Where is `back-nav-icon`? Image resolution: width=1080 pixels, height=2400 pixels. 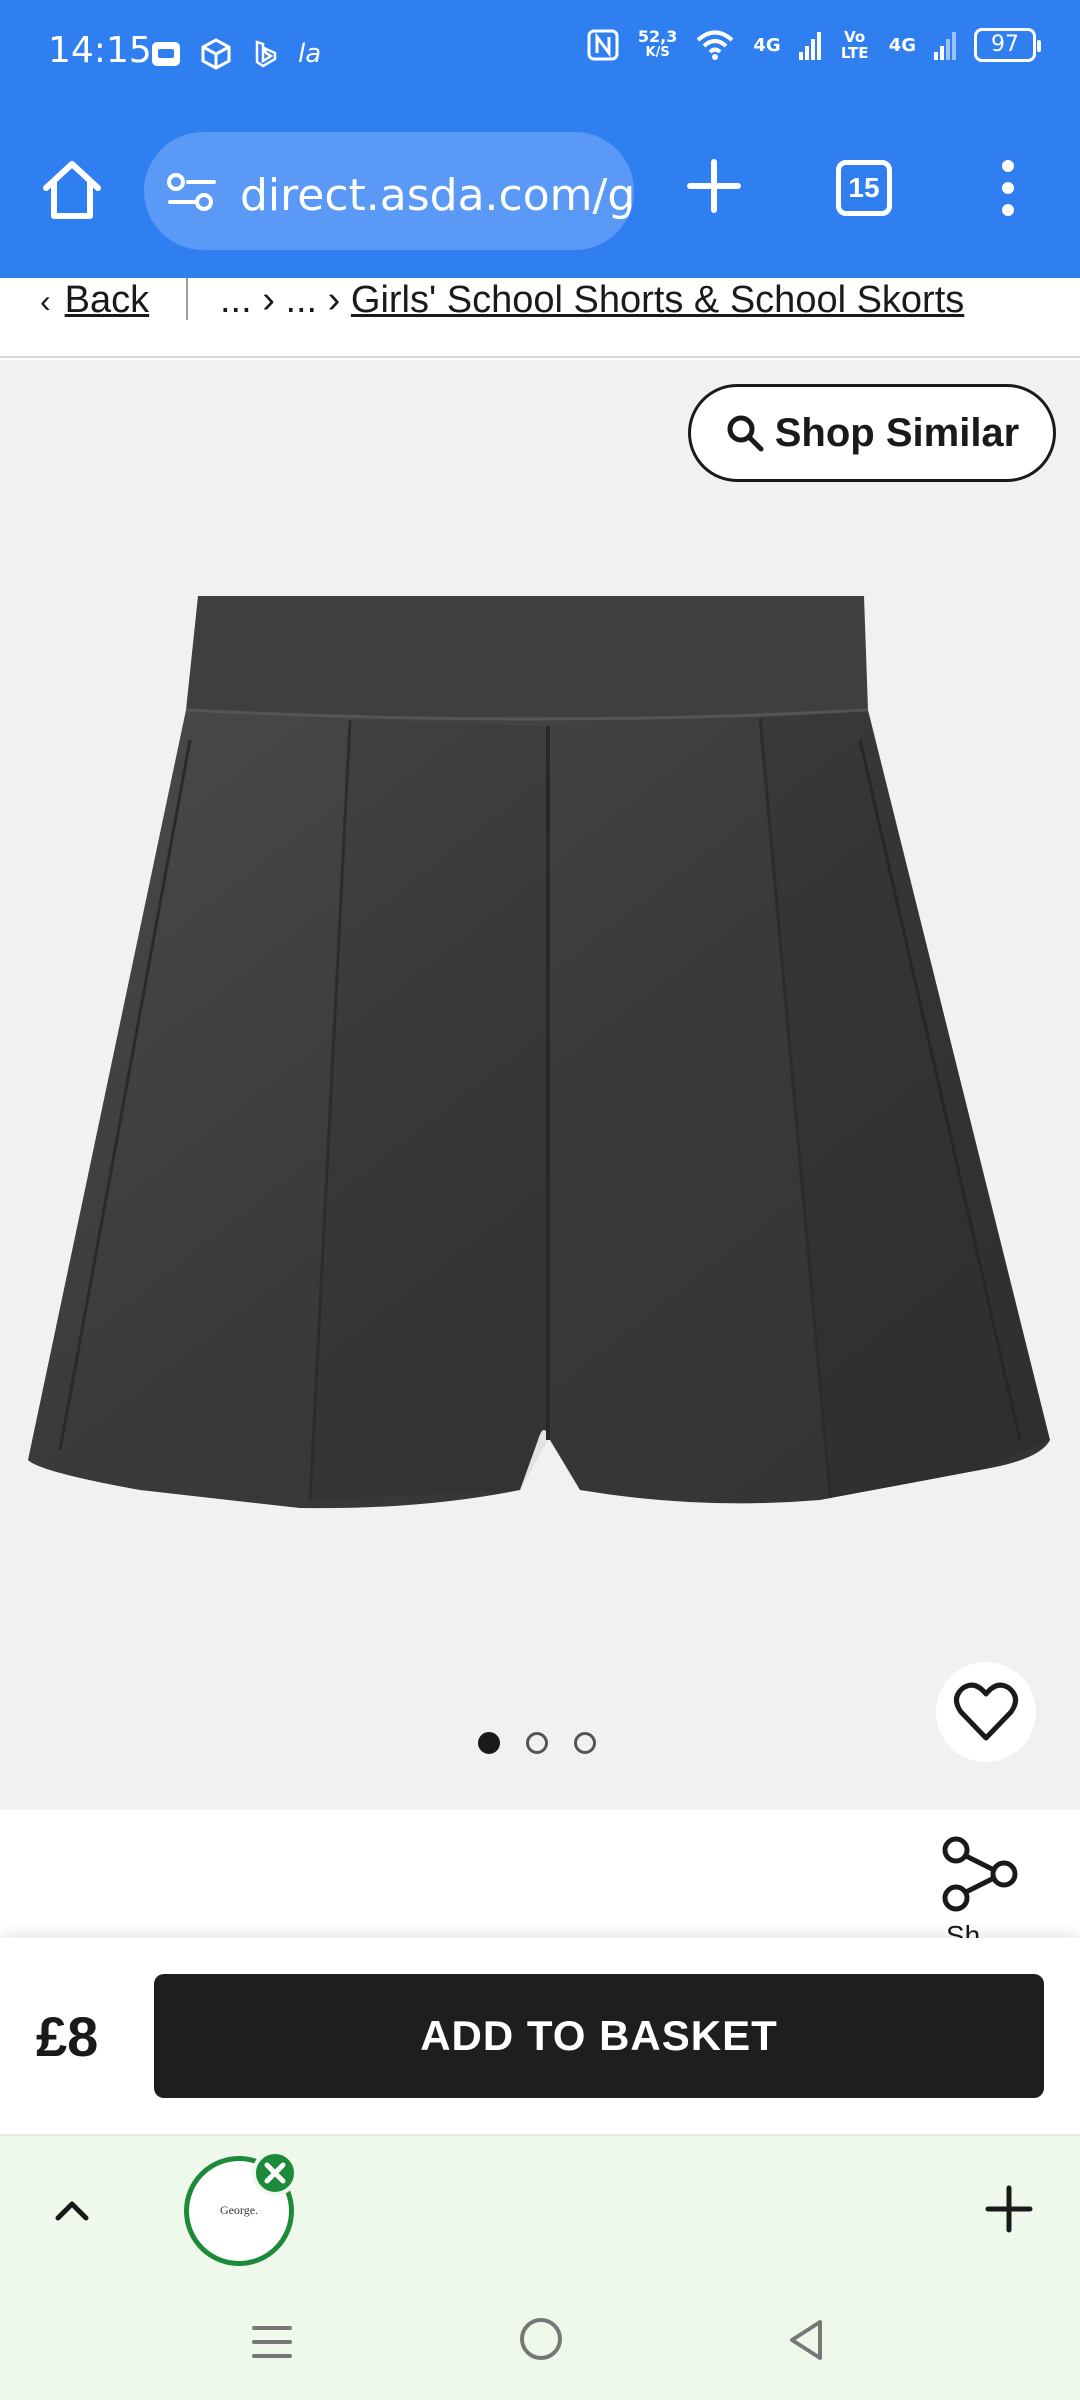 back-nav-icon is located at coordinates (806, 2340).